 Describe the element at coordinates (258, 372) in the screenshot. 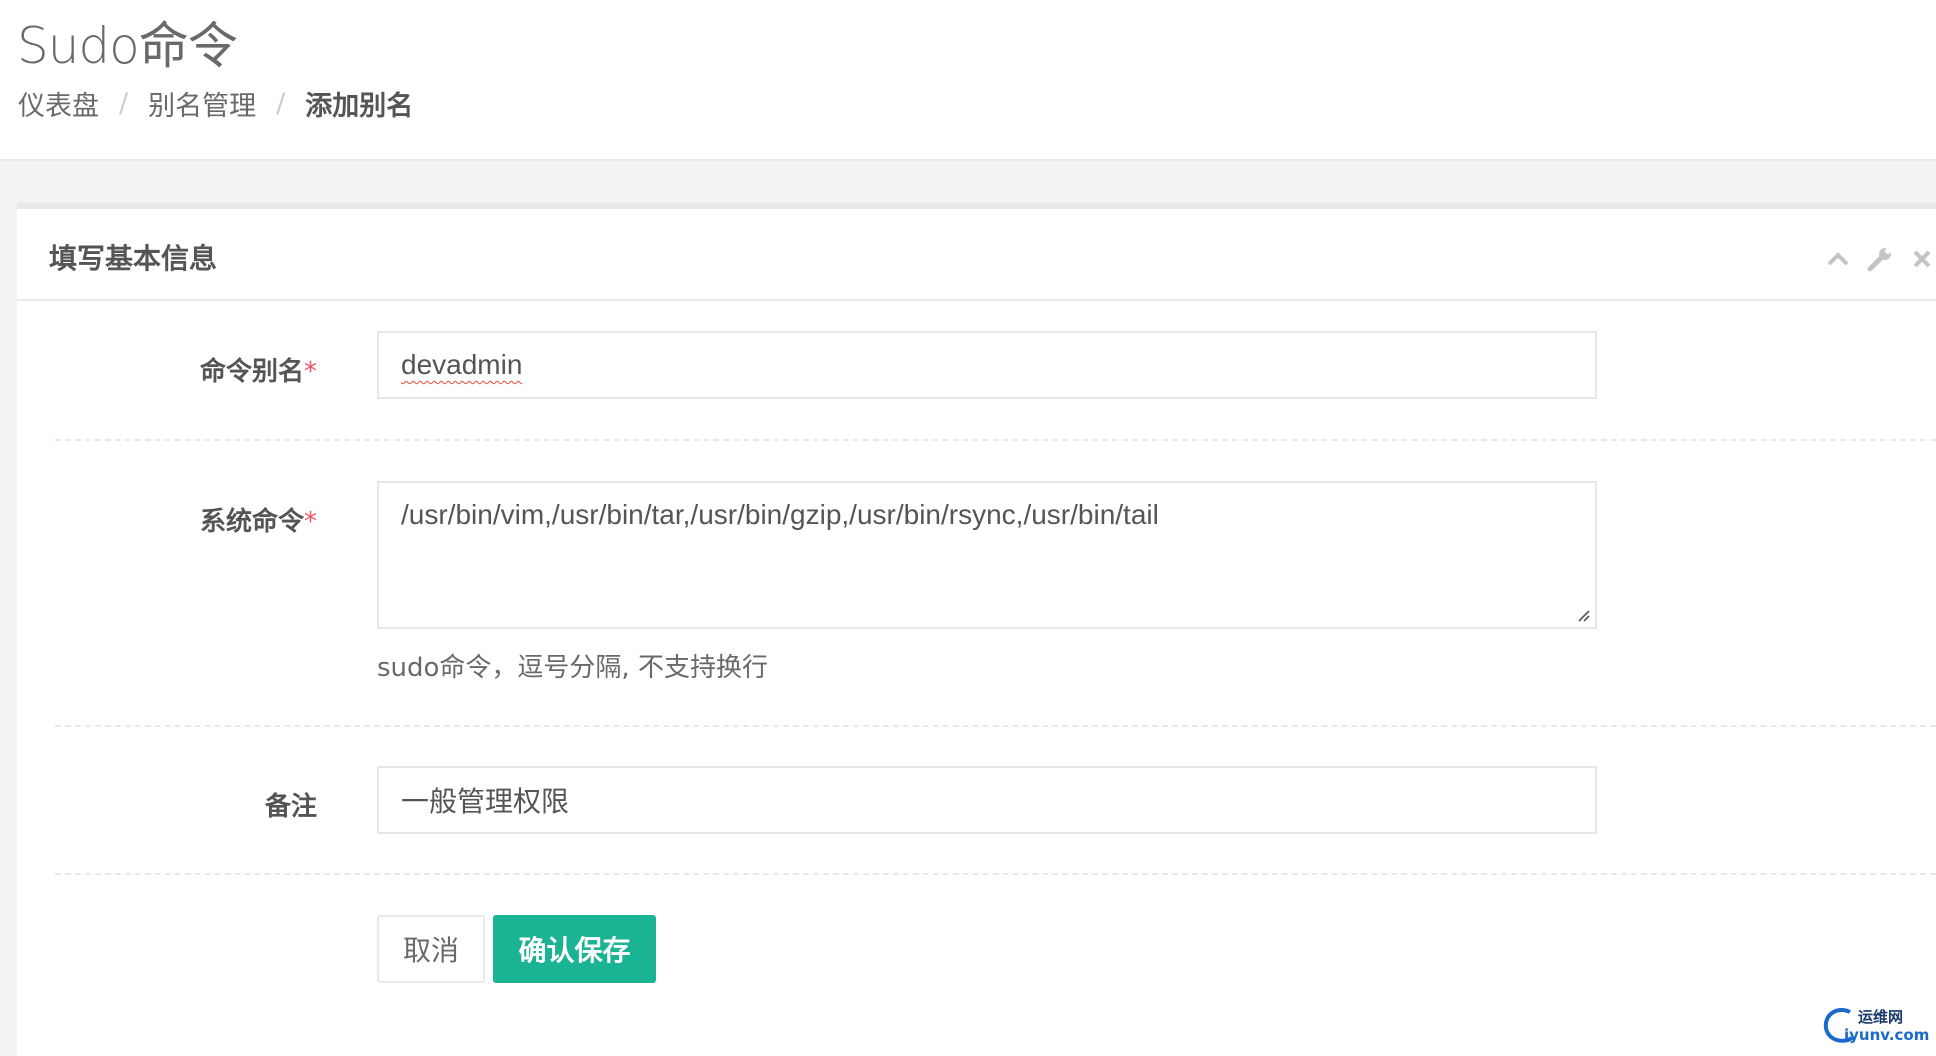

I see `alias-label: 命令别名*` at that location.